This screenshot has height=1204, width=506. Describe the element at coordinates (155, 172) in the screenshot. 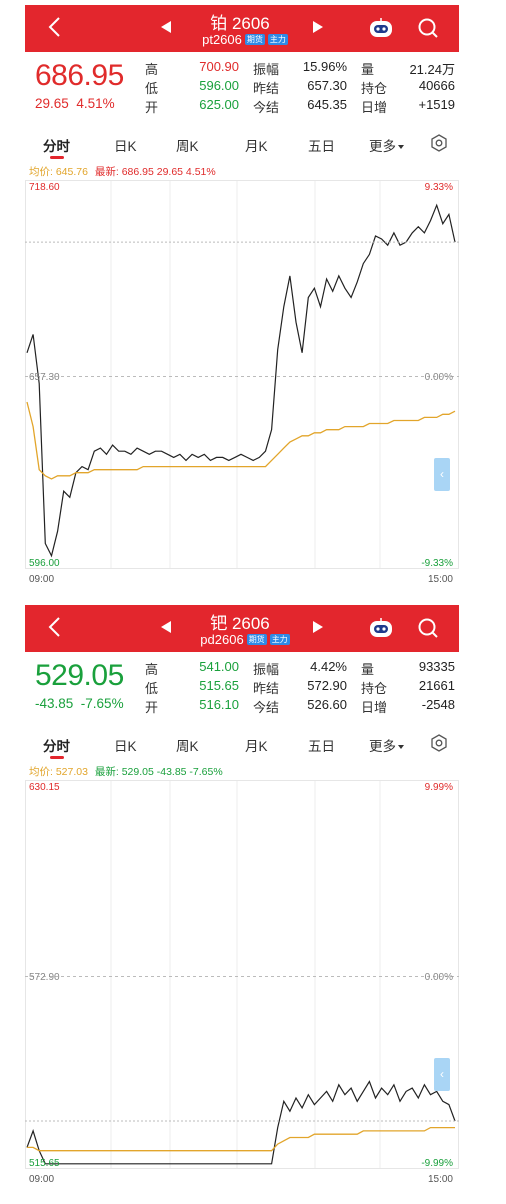

I see `latest-price-label: 最新: 686.95 29.65 4.51%` at that location.